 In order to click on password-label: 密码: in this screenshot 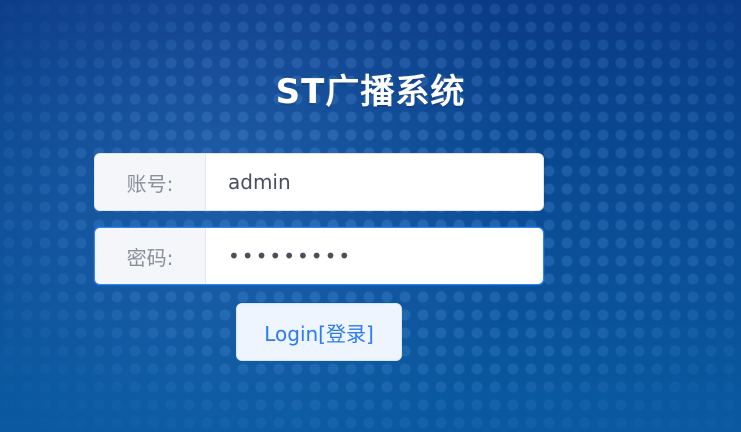, I will do `click(150, 256)`.